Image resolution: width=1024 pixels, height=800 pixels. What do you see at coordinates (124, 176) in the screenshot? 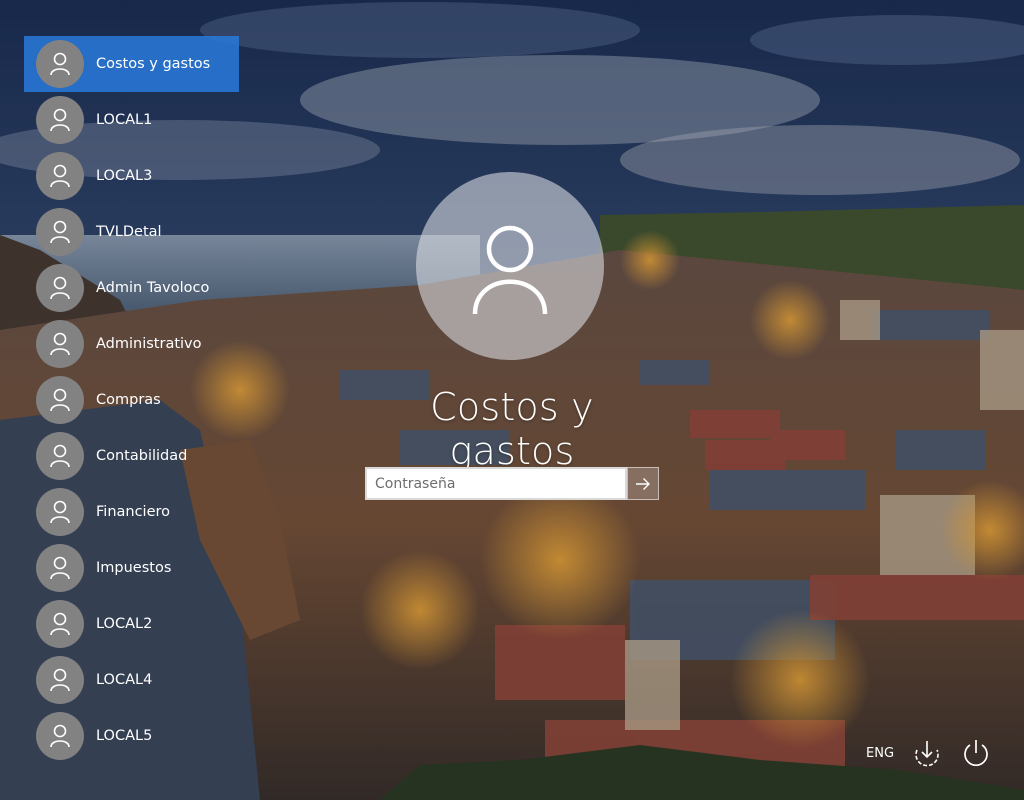
I see `user-name: LOCAL3` at bounding box center [124, 176].